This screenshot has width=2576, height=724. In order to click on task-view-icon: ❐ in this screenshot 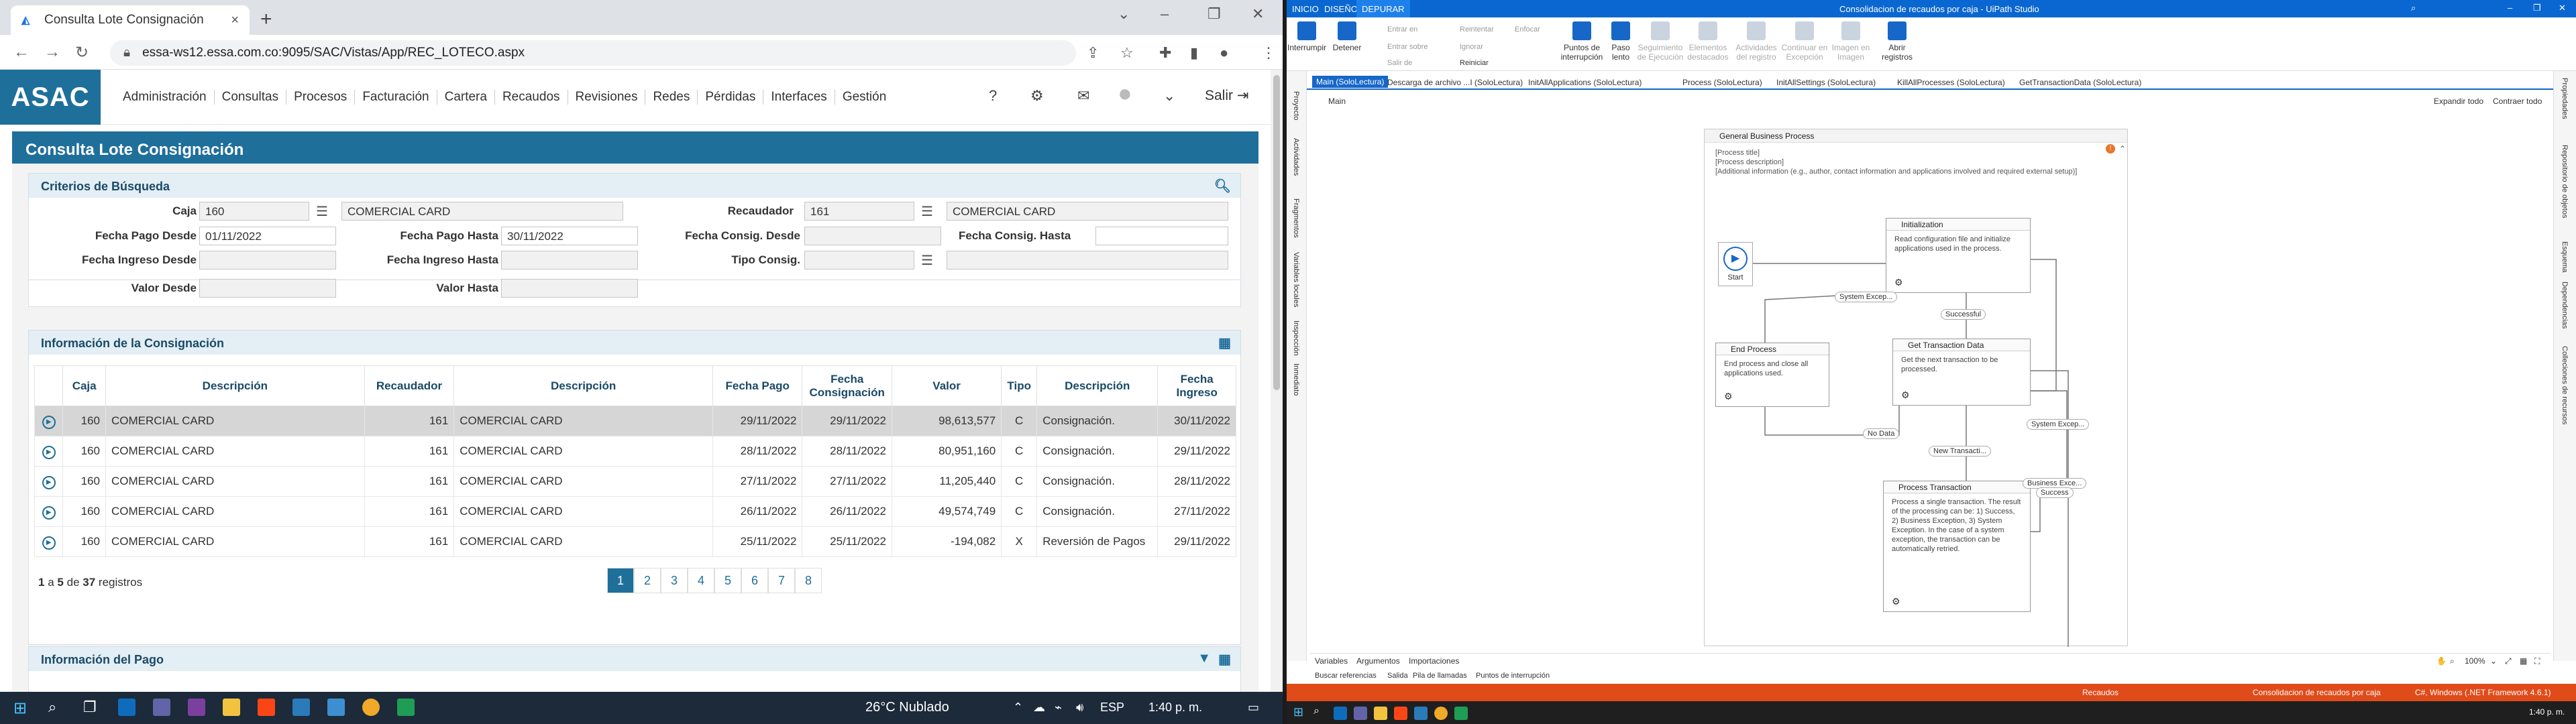, I will do `click(90, 707)`.